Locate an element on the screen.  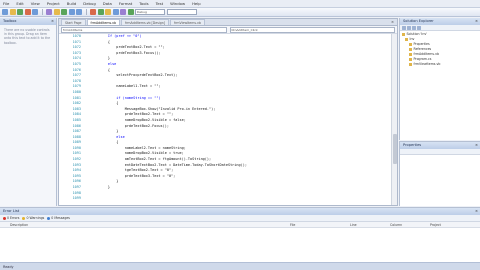
class-dropdown: frmAddItems is located at coordinates (144, 30).